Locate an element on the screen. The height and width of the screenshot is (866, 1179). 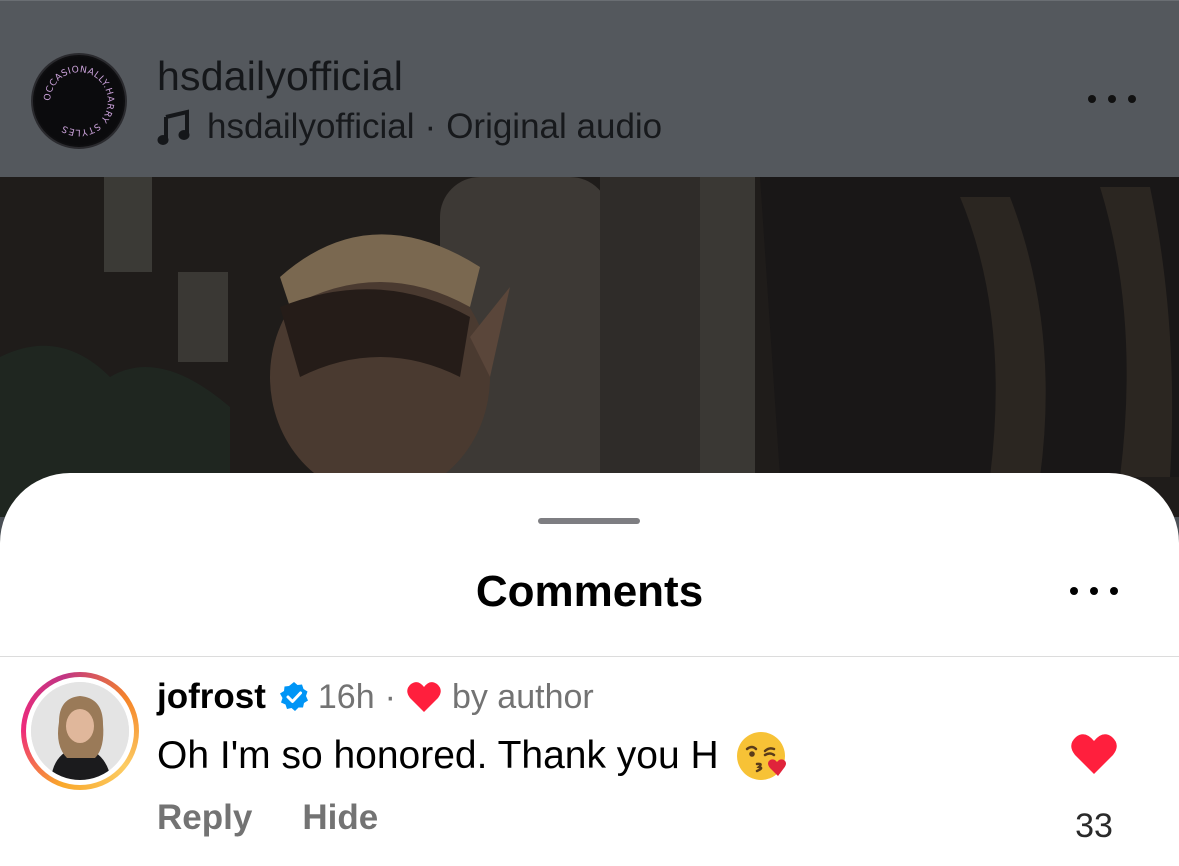
post-more-dots-icon is located at coordinates (1112, 99).